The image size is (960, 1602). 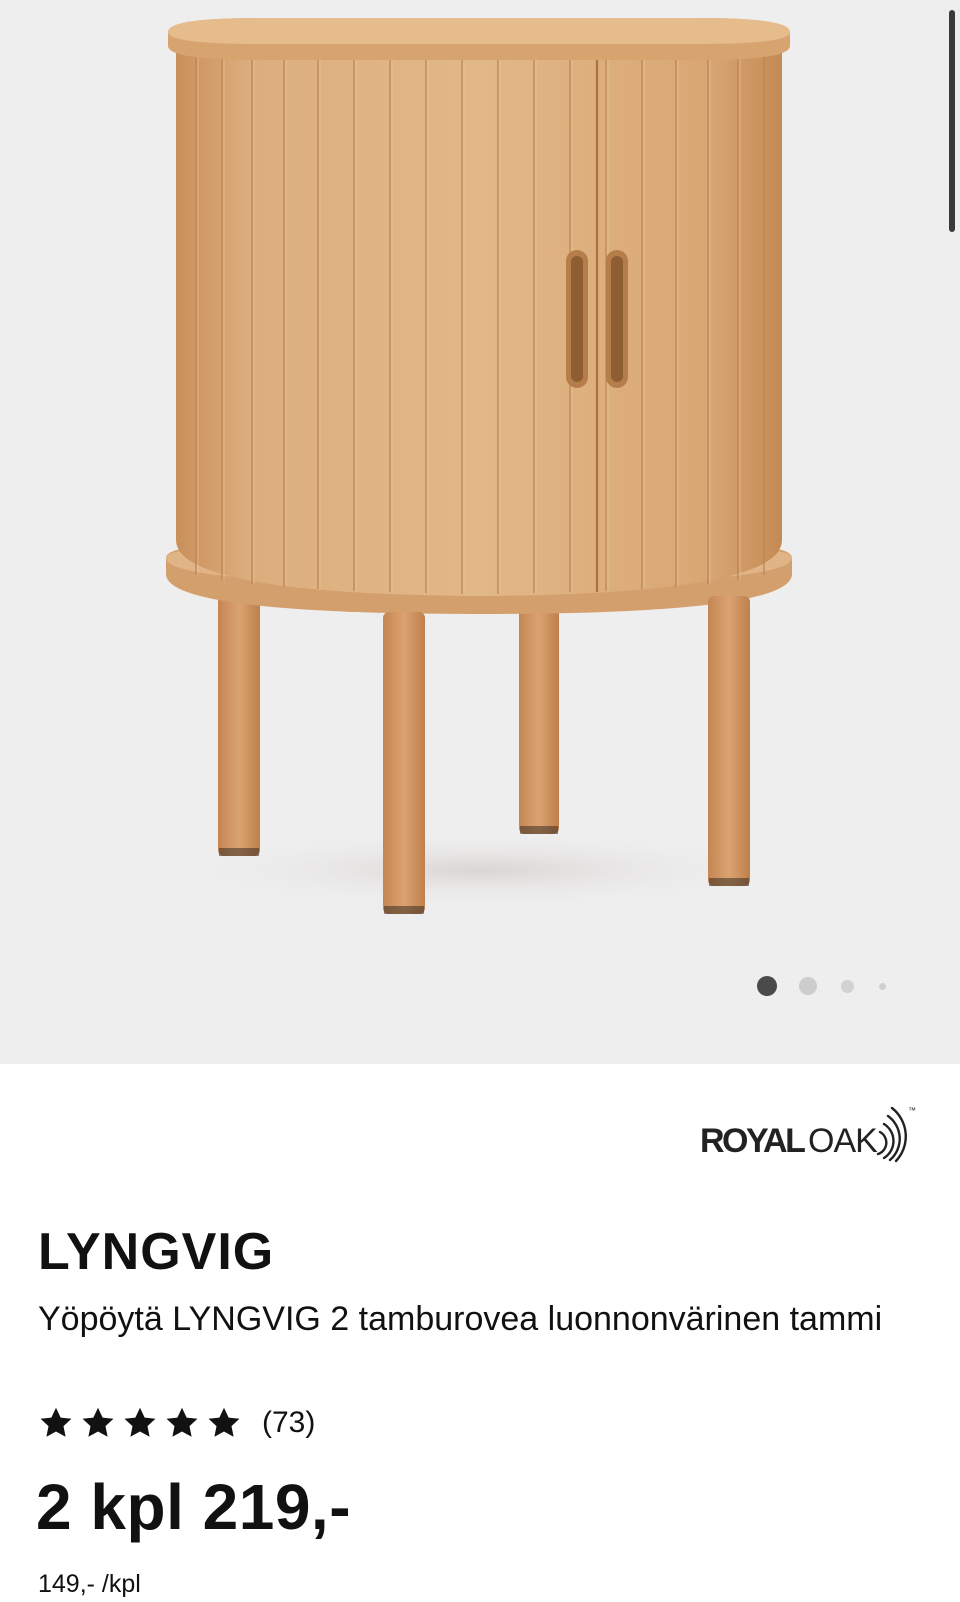 I want to click on rating-stars, so click(x=143, y=1423).